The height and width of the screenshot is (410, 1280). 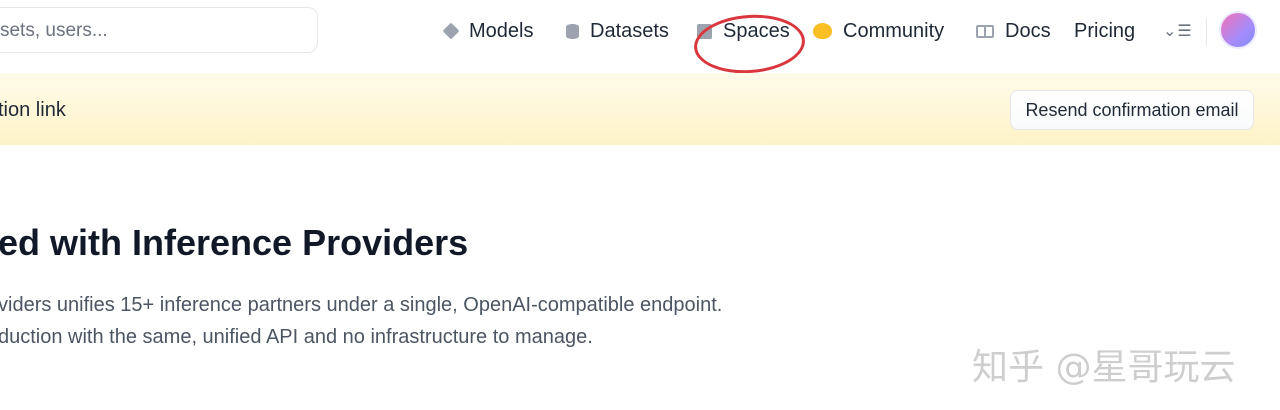 I want to click on database-icon, so click(x=572, y=31).